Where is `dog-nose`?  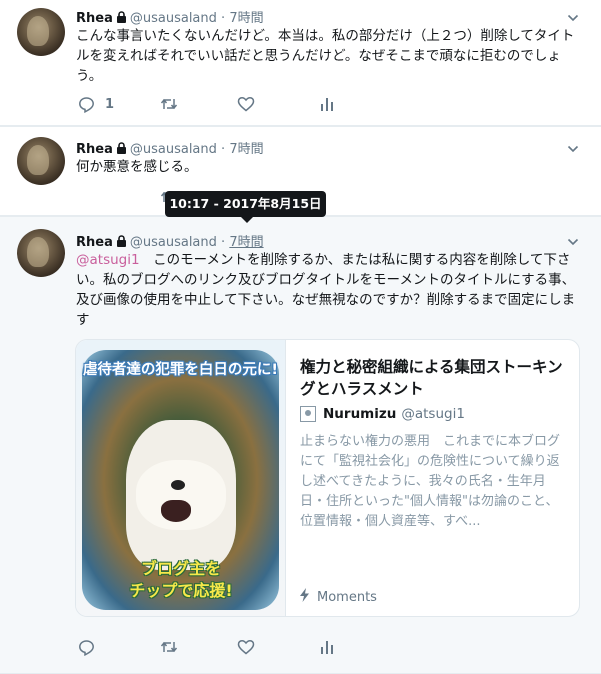
dog-nose is located at coordinates (178, 485).